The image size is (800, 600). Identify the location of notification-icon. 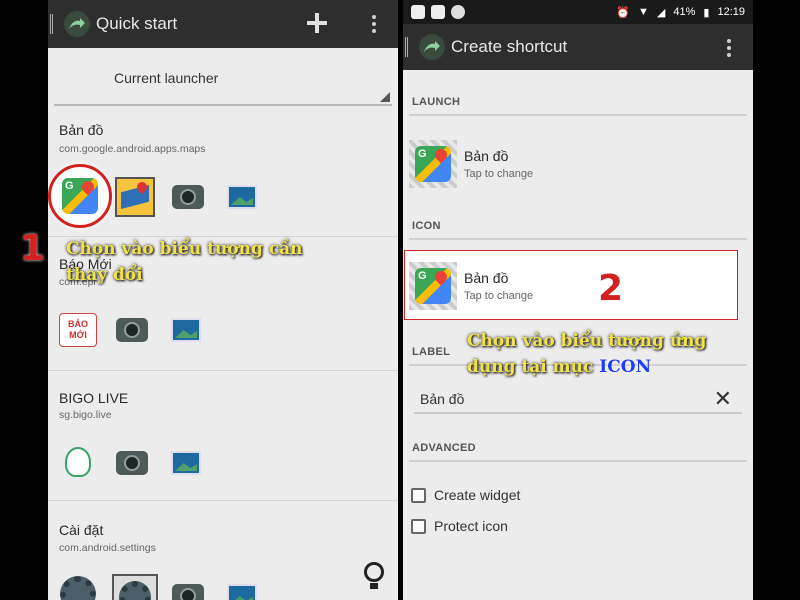
(438, 12).